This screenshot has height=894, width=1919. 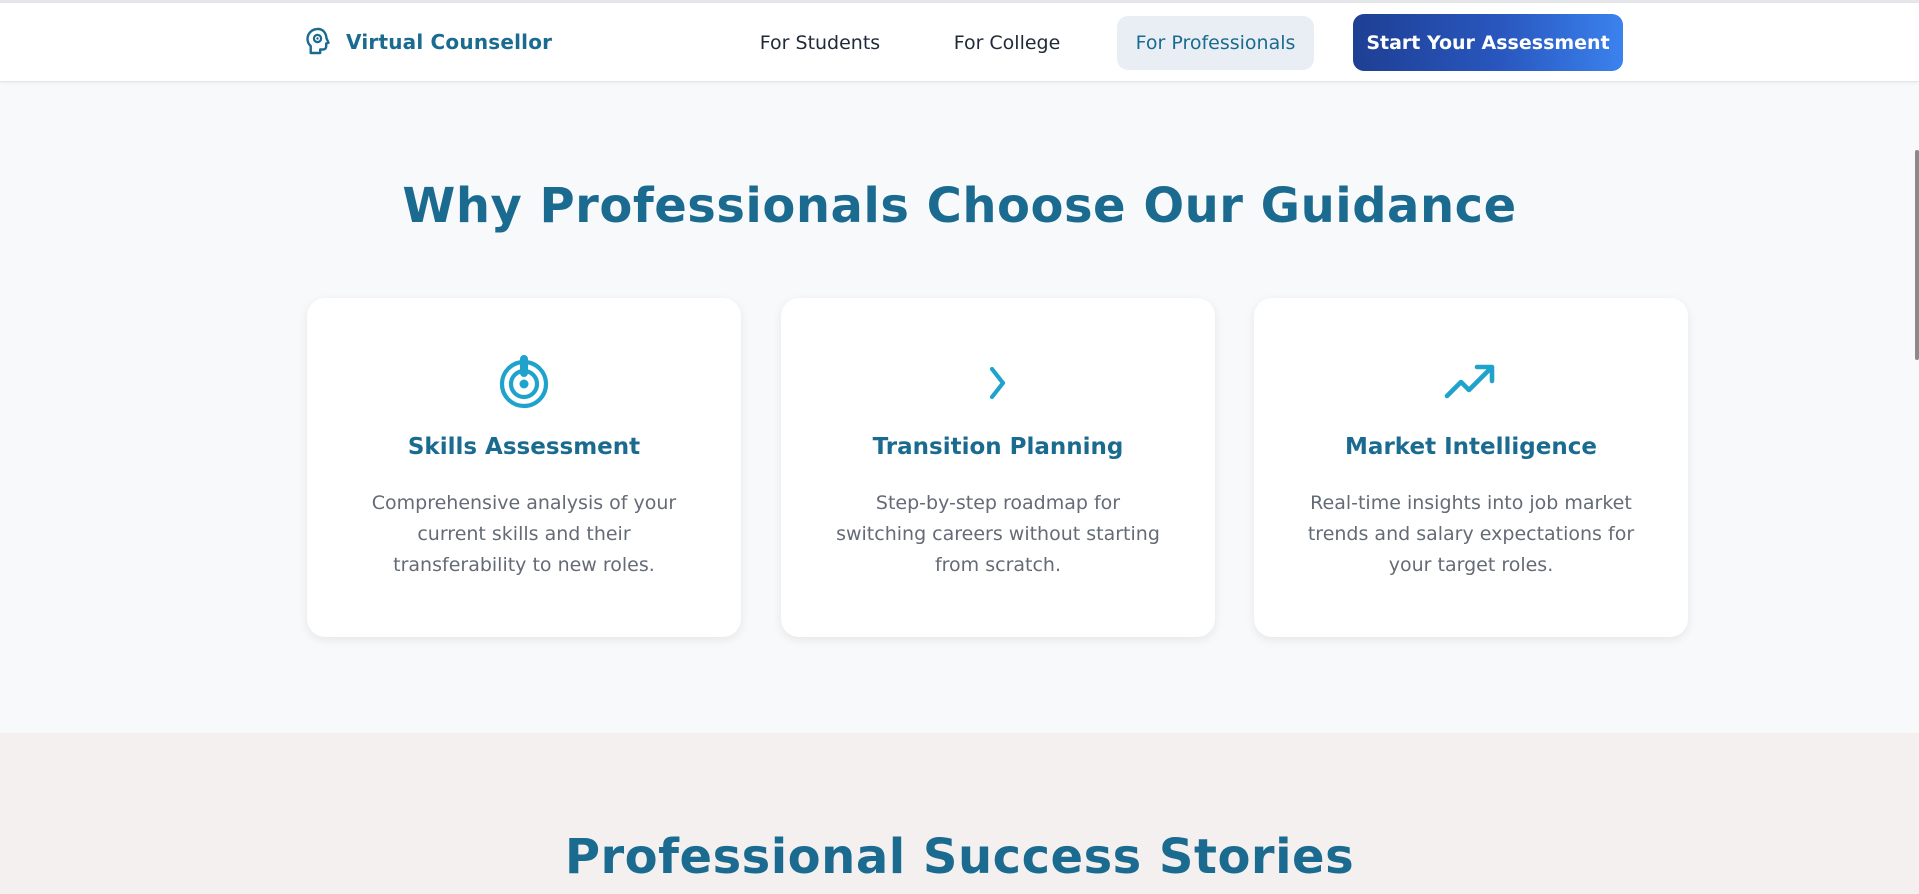 What do you see at coordinates (959, 206) in the screenshot?
I see `why-section-title: Why Professionals Choose Our Guidance` at bounding box center [959, 206].